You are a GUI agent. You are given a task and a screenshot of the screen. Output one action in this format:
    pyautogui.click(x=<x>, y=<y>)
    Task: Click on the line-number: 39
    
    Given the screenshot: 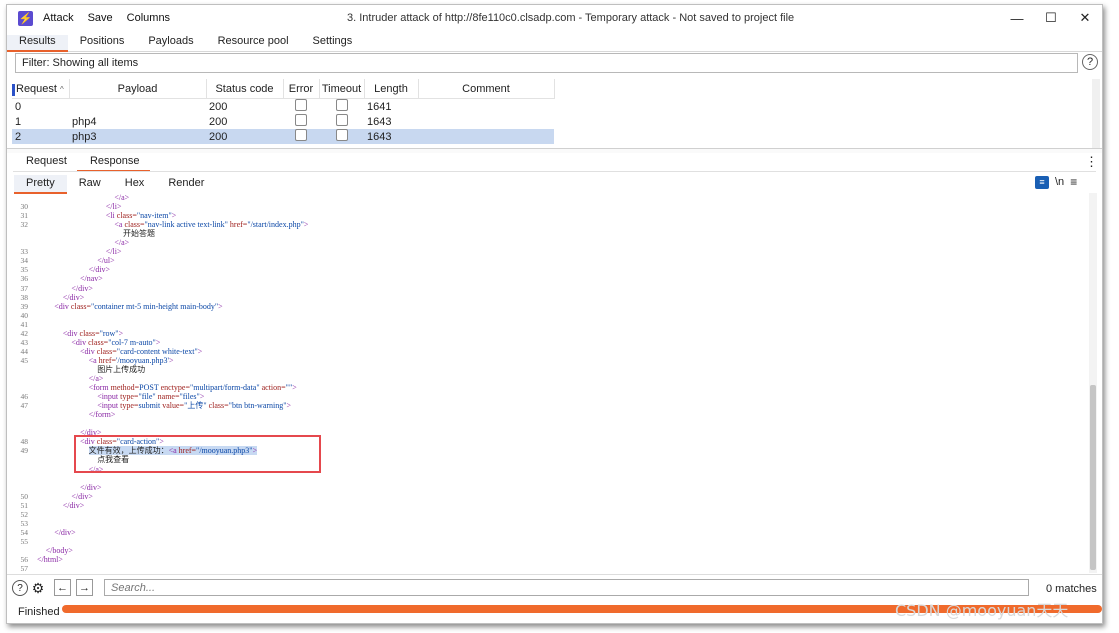 What is the action you would take?
    pyautogui.click(x=24, y=306)
    